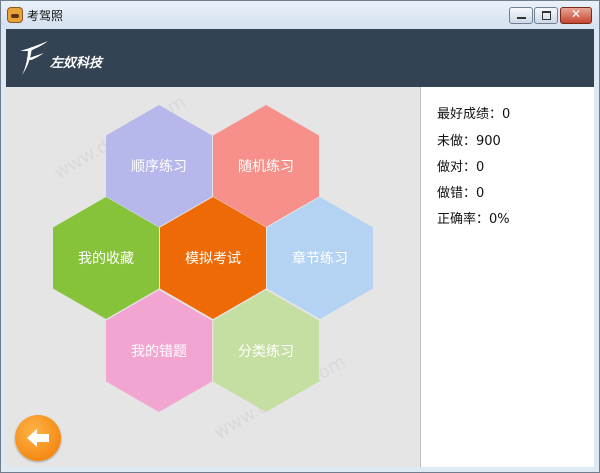  Describe the element at coordinates (473, 219) in the screenshot. I see `accuracy-rate: 正确率：0%` at that location.